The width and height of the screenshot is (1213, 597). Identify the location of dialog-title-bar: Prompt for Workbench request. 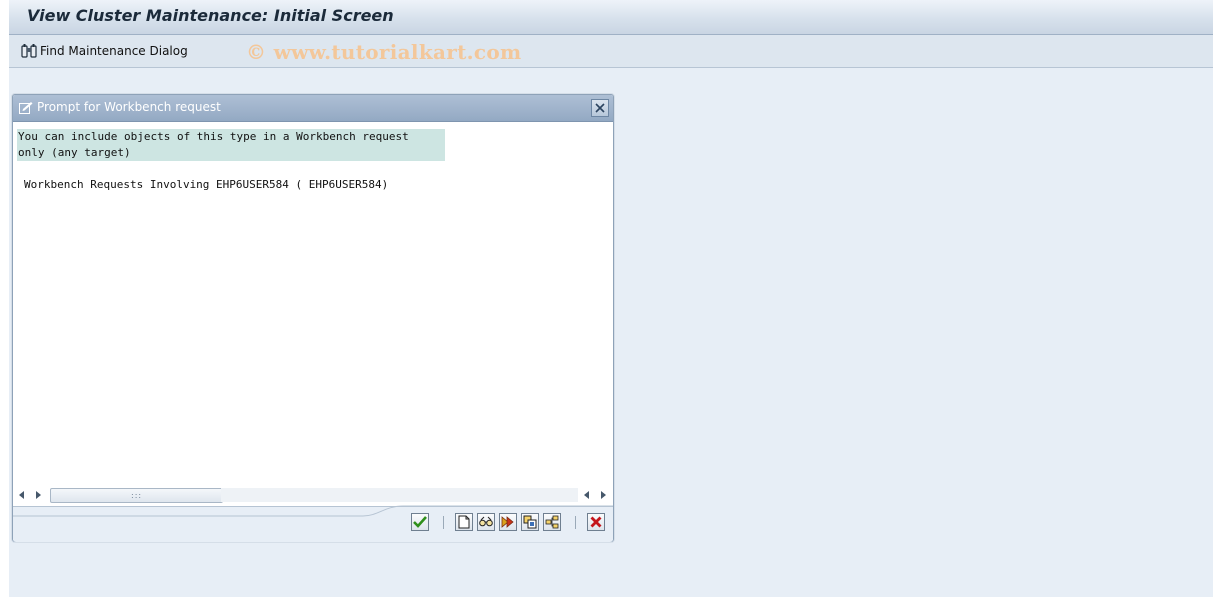
(313, 108).